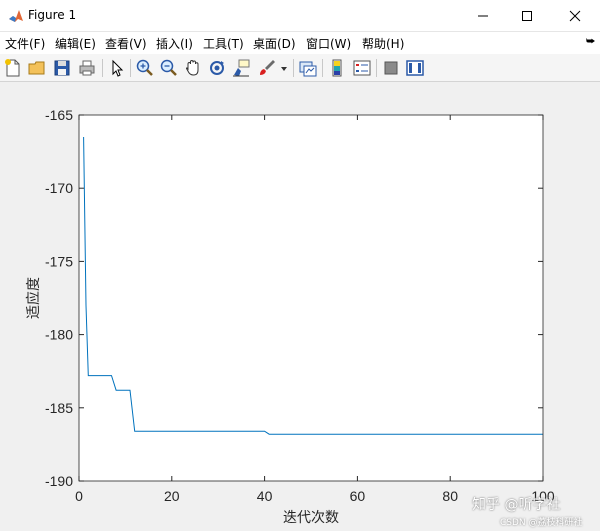 The image size is (600, 531). I want to click on link-plot-icon, so click(308, 69).